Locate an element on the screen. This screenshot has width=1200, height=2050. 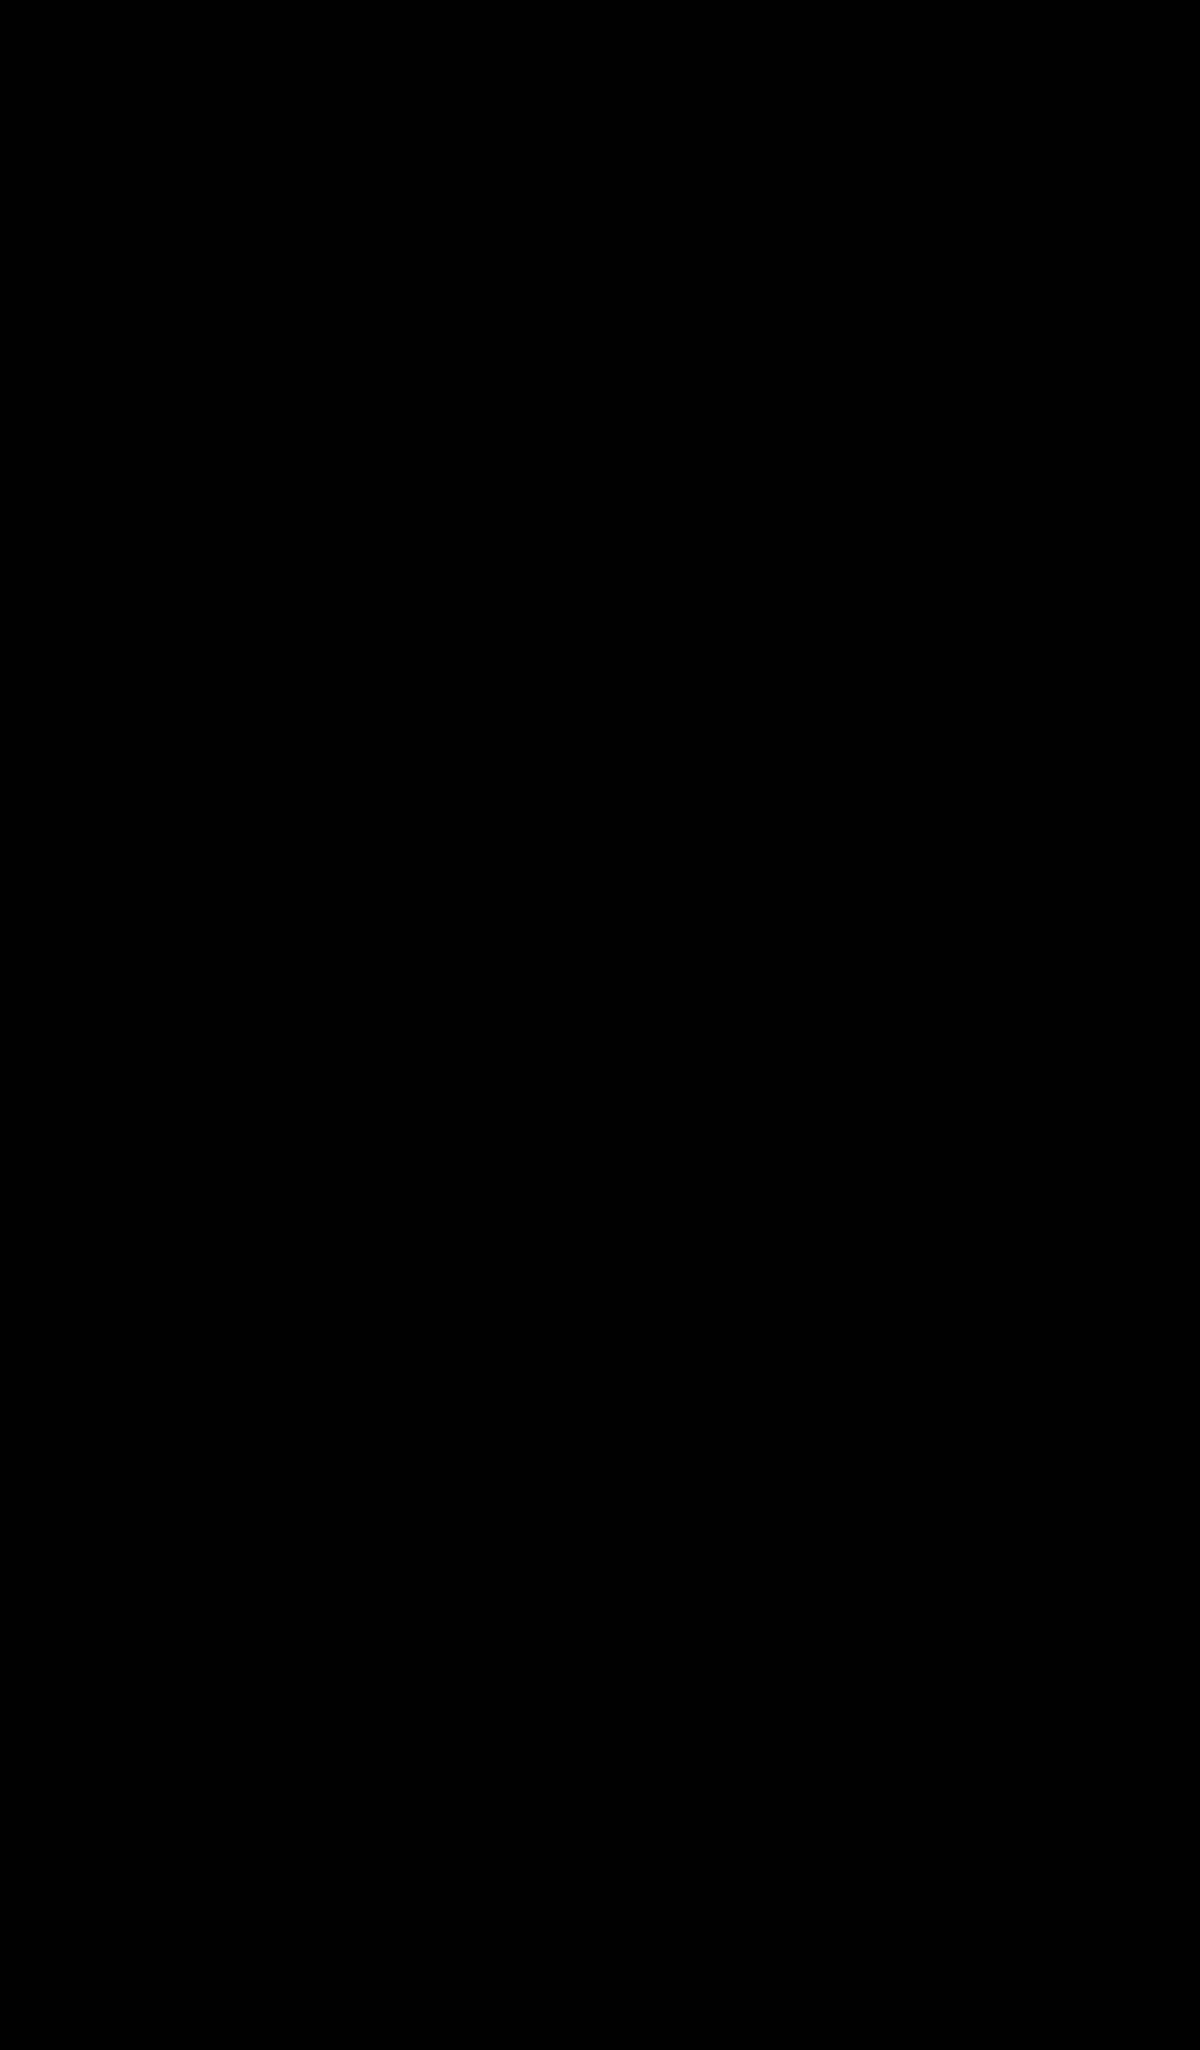
cost-saving-tips is located at coordinates (770, 424).